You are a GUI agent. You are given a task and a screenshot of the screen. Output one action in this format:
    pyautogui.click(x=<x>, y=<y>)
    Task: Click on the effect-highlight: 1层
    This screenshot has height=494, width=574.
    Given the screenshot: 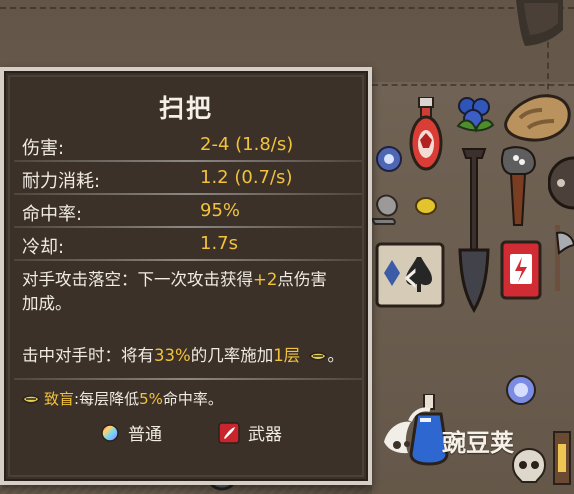 What is the action you would take?
    pyautogui.click(x=287, y=355)
    